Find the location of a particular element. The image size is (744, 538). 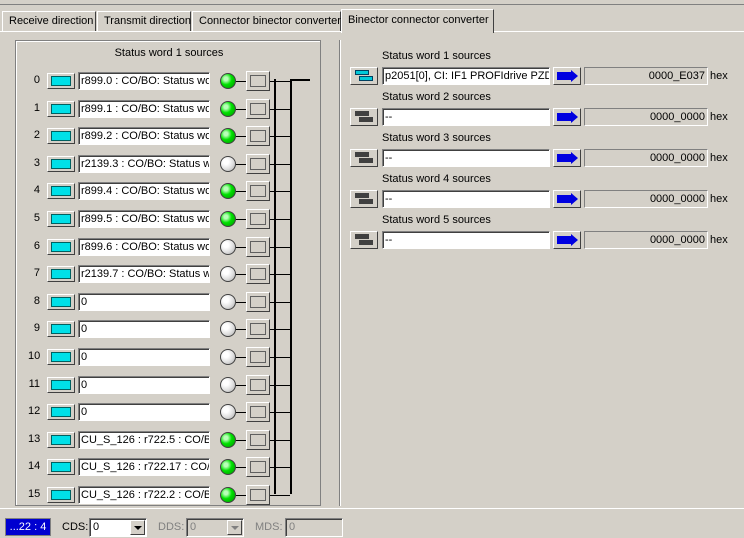

bit-index: 2 is located at coordinates (36, 135).